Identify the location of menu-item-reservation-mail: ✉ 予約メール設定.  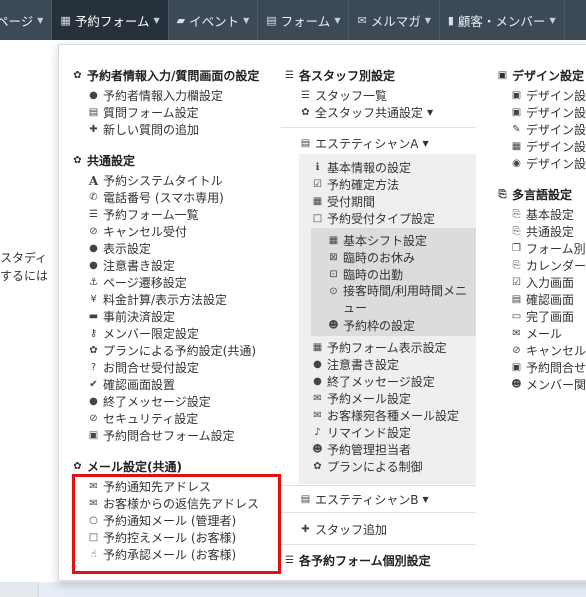
(361, 398).